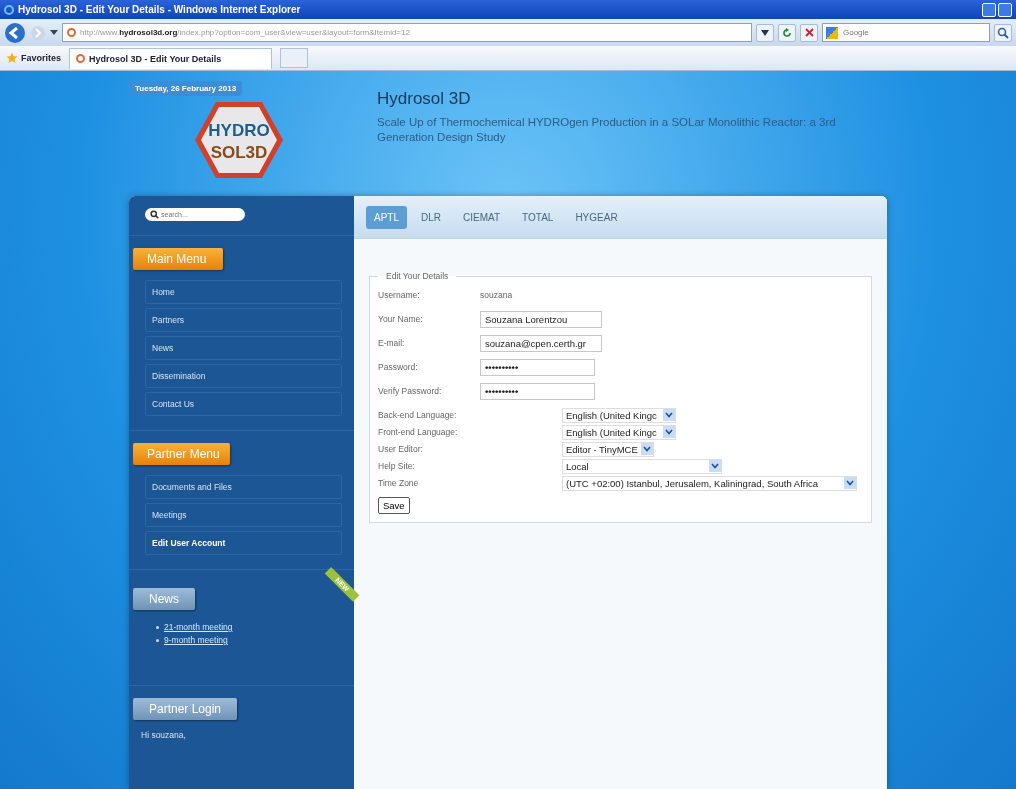 The height and width of the screenshot is (789, 1016). Describe the element at coordinates (418, 432) in the screenshot. I see `field-label: Front-end Language:` at that location.